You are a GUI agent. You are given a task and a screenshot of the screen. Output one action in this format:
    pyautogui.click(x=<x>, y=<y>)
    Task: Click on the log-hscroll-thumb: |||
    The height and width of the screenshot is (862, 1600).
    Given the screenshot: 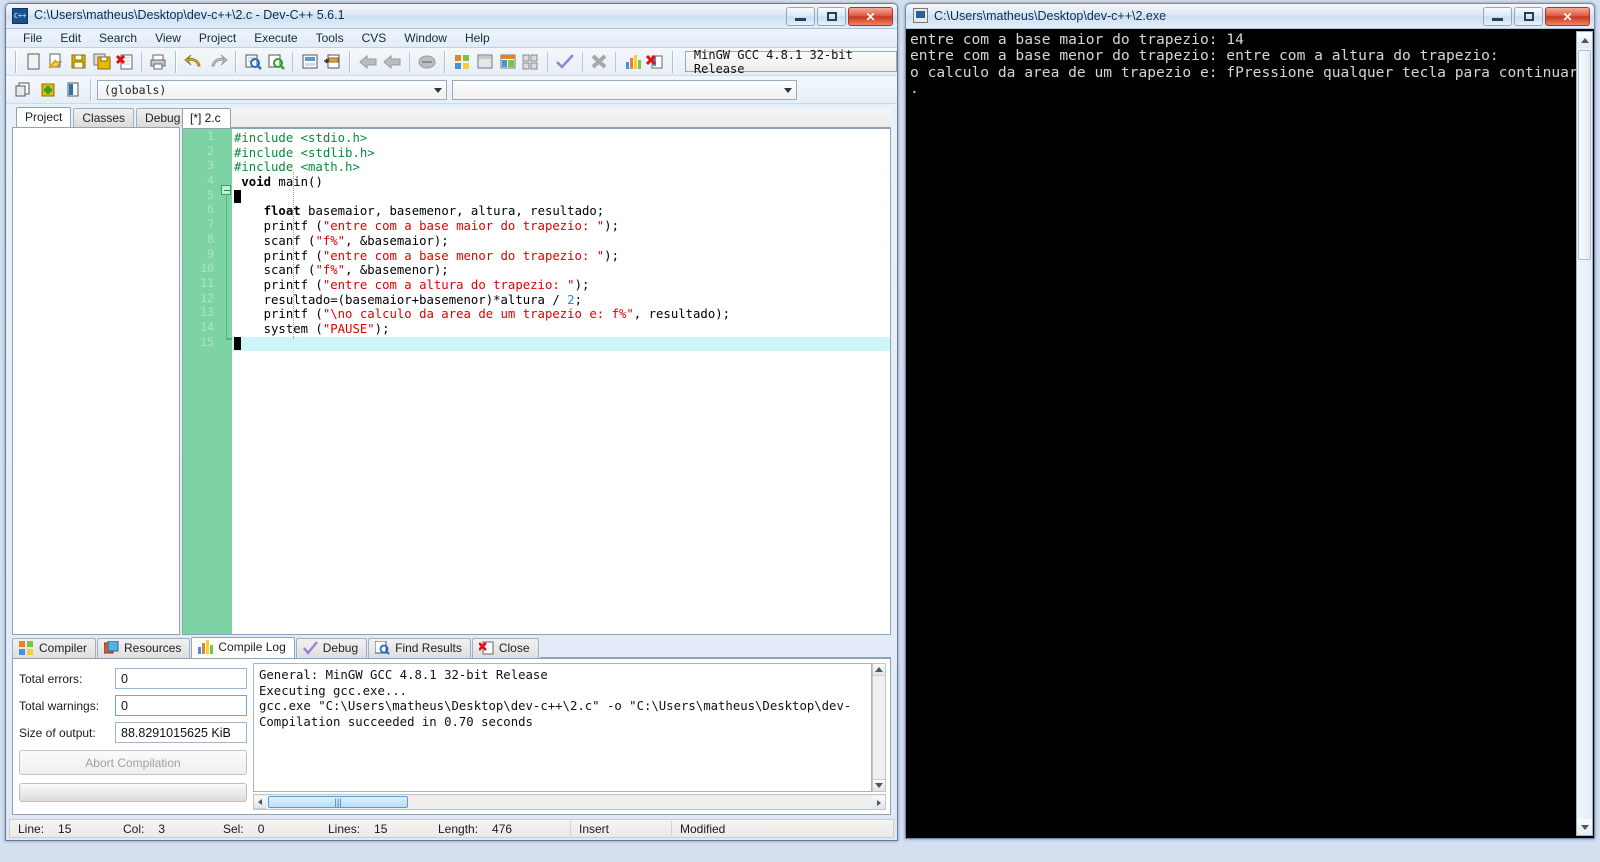 What is the action you would take?
    pyautogui.click(x=338, y=802)
    